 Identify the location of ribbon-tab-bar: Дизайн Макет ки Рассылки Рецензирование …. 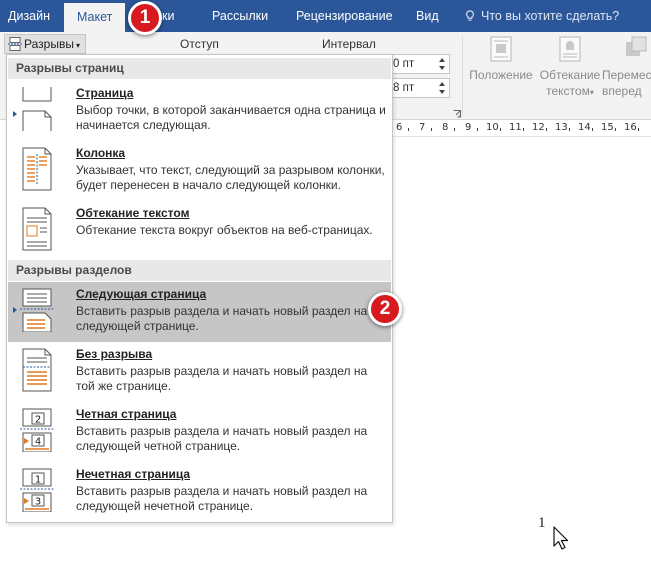
(325, 16).